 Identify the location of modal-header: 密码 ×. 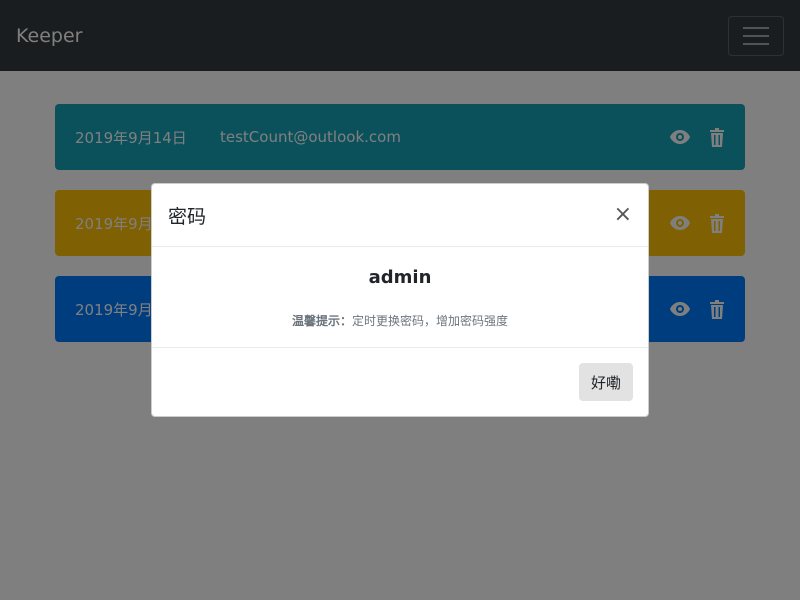
(400, 215).